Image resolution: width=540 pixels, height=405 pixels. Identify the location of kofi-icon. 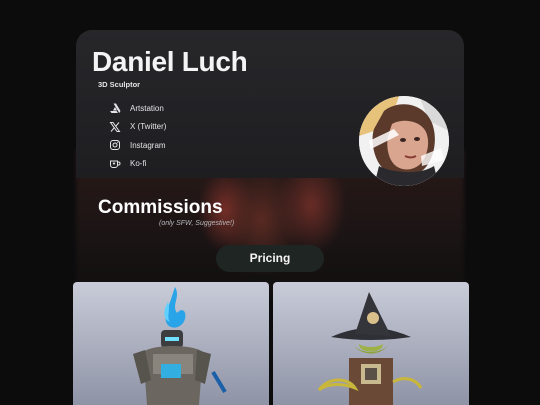
(115, 164).